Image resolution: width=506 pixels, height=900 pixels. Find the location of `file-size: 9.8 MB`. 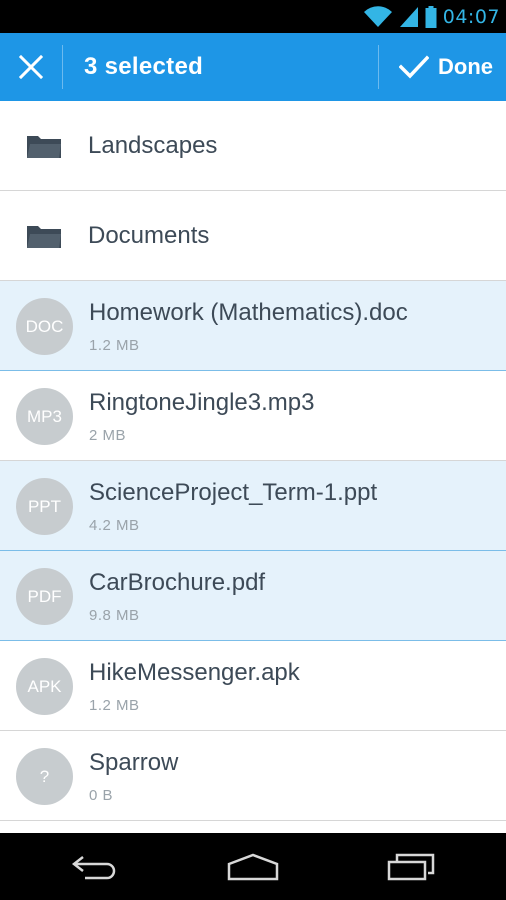

file-size: 9.8 MB is located at coordinates (114, 615).